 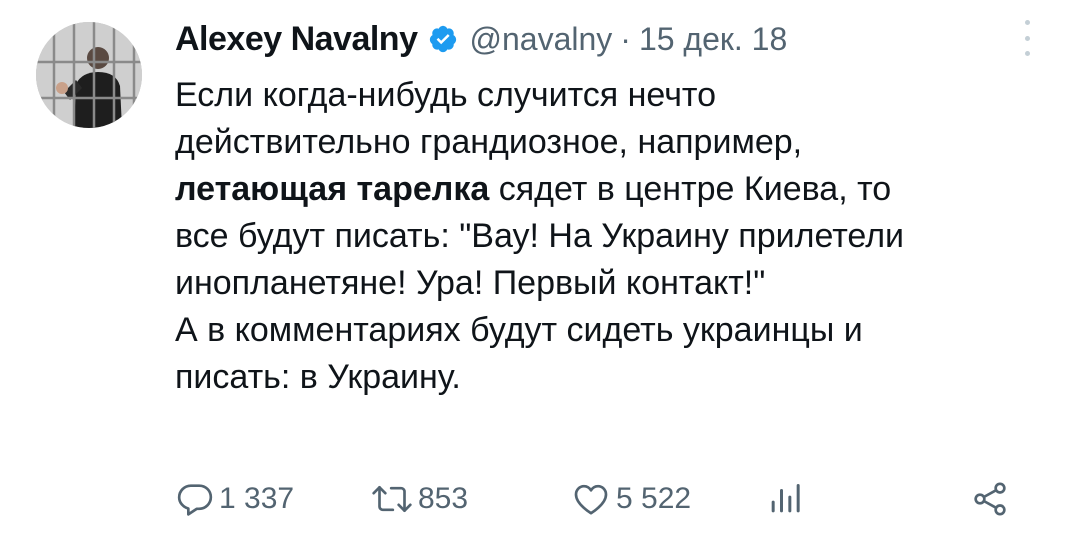 I want to click on retweet-button: 853, so click(x=419, y=499).